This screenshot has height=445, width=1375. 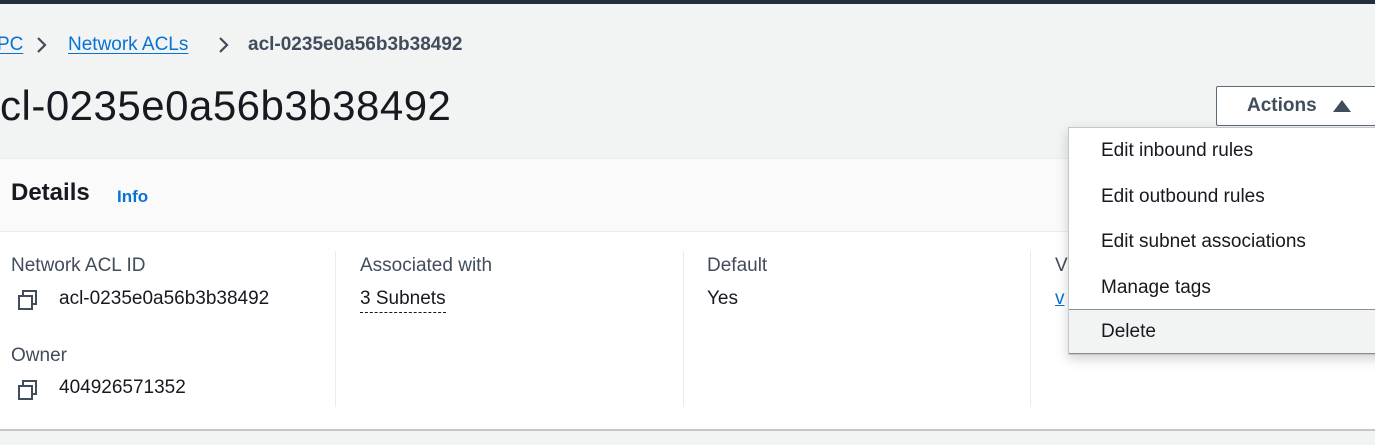 What do you see at coordinates (1282, 105) in the screenshot?
I see `actions-button-label: Actions` at bounding box center [1282, 105].